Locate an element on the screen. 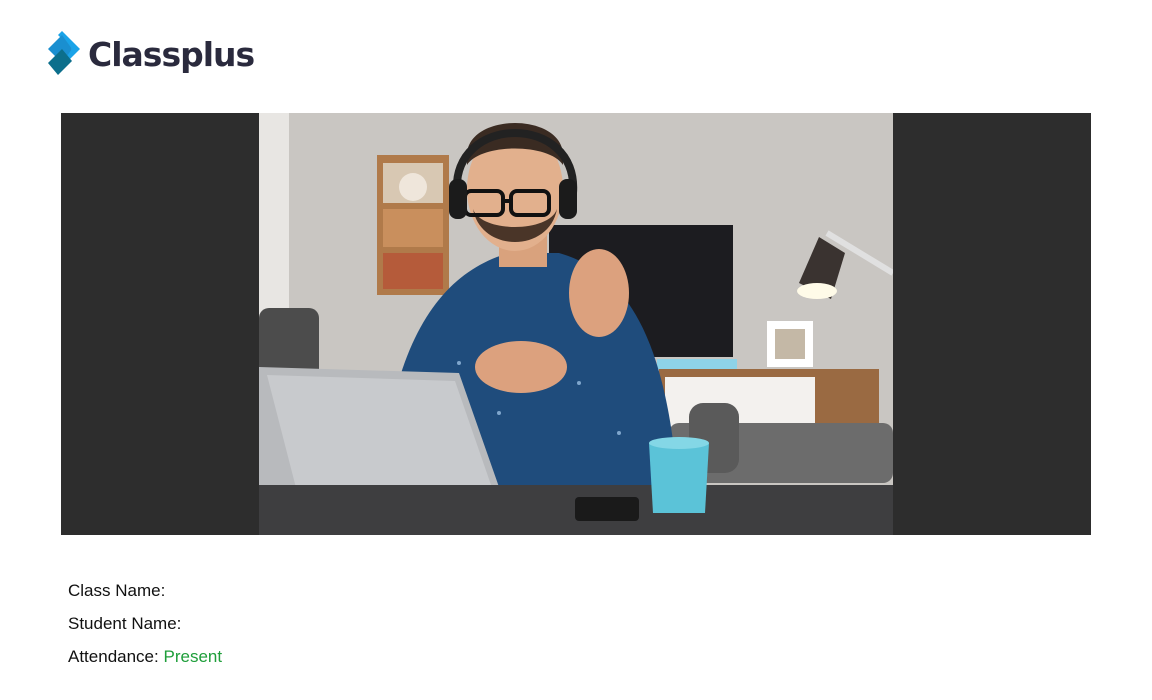 The width and height of the screenshot is (1152, 700). classplus-logo-icon is located at coordinates (64, 53).